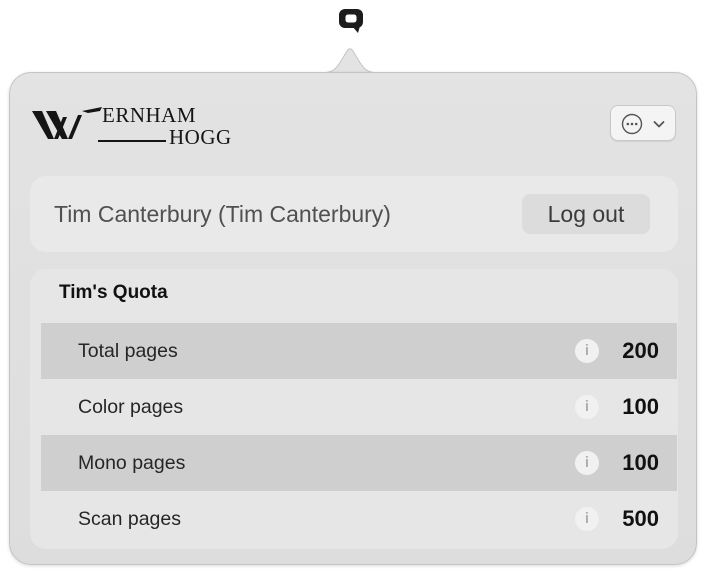 This screenshot has width=702, height=571. I want to click on logout-button: Log out, so click(586, 214).